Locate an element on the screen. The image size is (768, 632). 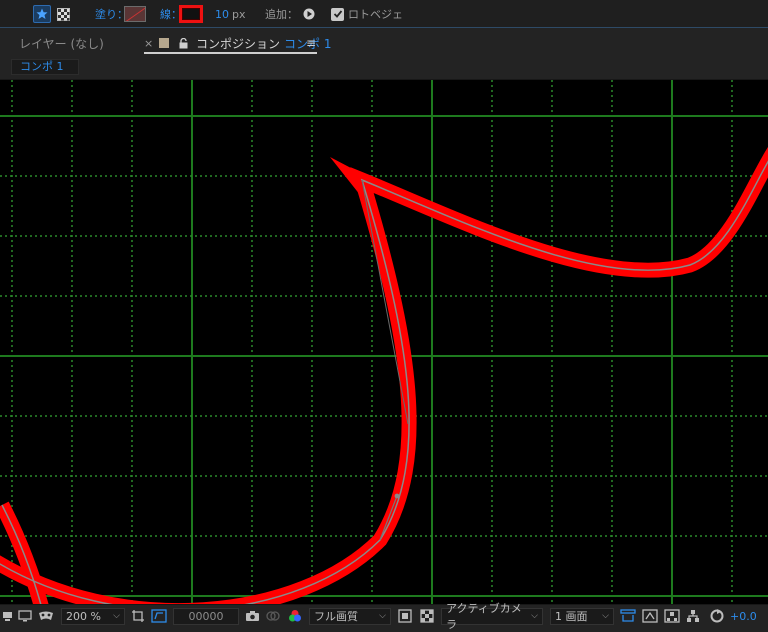
square-icon is located at coordinates (405, 616).